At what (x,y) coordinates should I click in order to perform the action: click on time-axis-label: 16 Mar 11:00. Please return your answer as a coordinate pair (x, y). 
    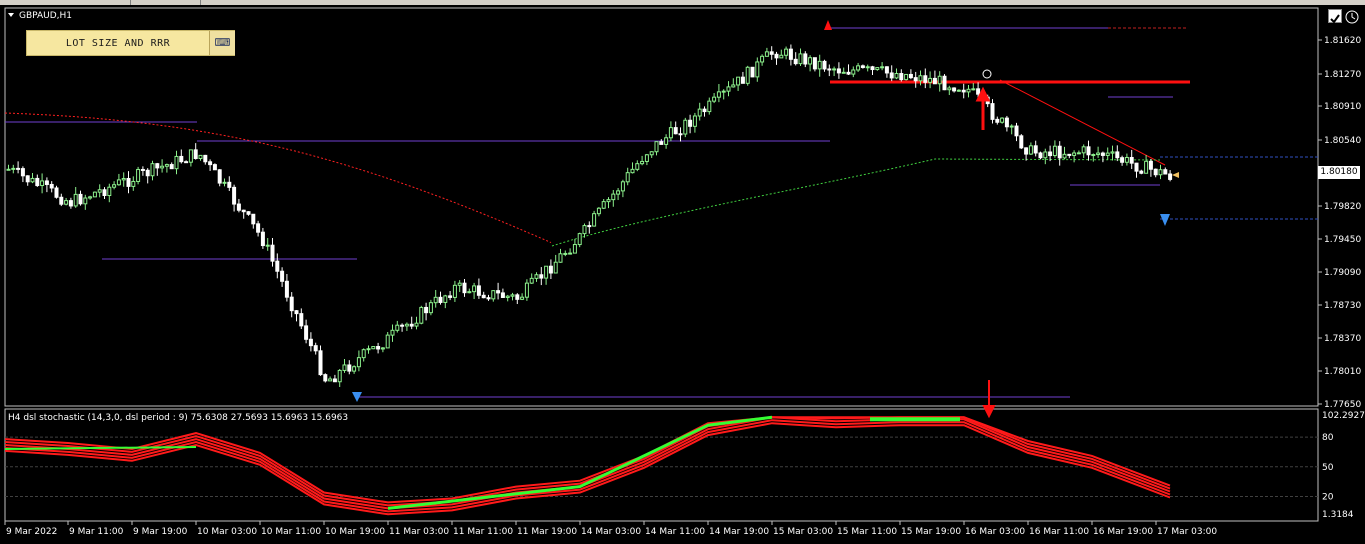
    Looking at the image, I should click on (1059, 532).